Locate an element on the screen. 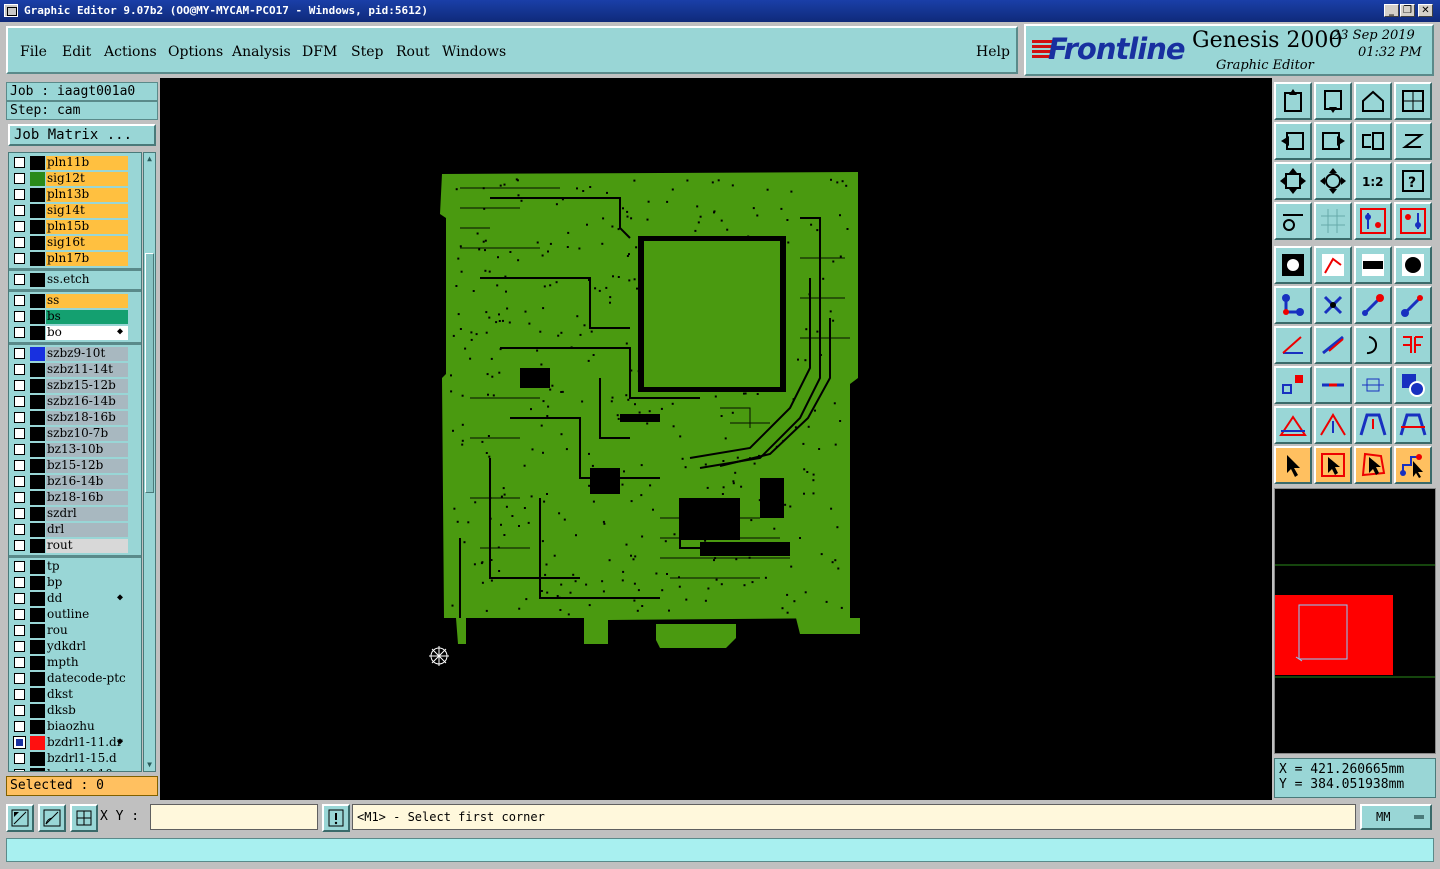 The height and width of the screenshot is (869, 1440). layer-row: szbz16-14b is located at coordinates (75, 402).